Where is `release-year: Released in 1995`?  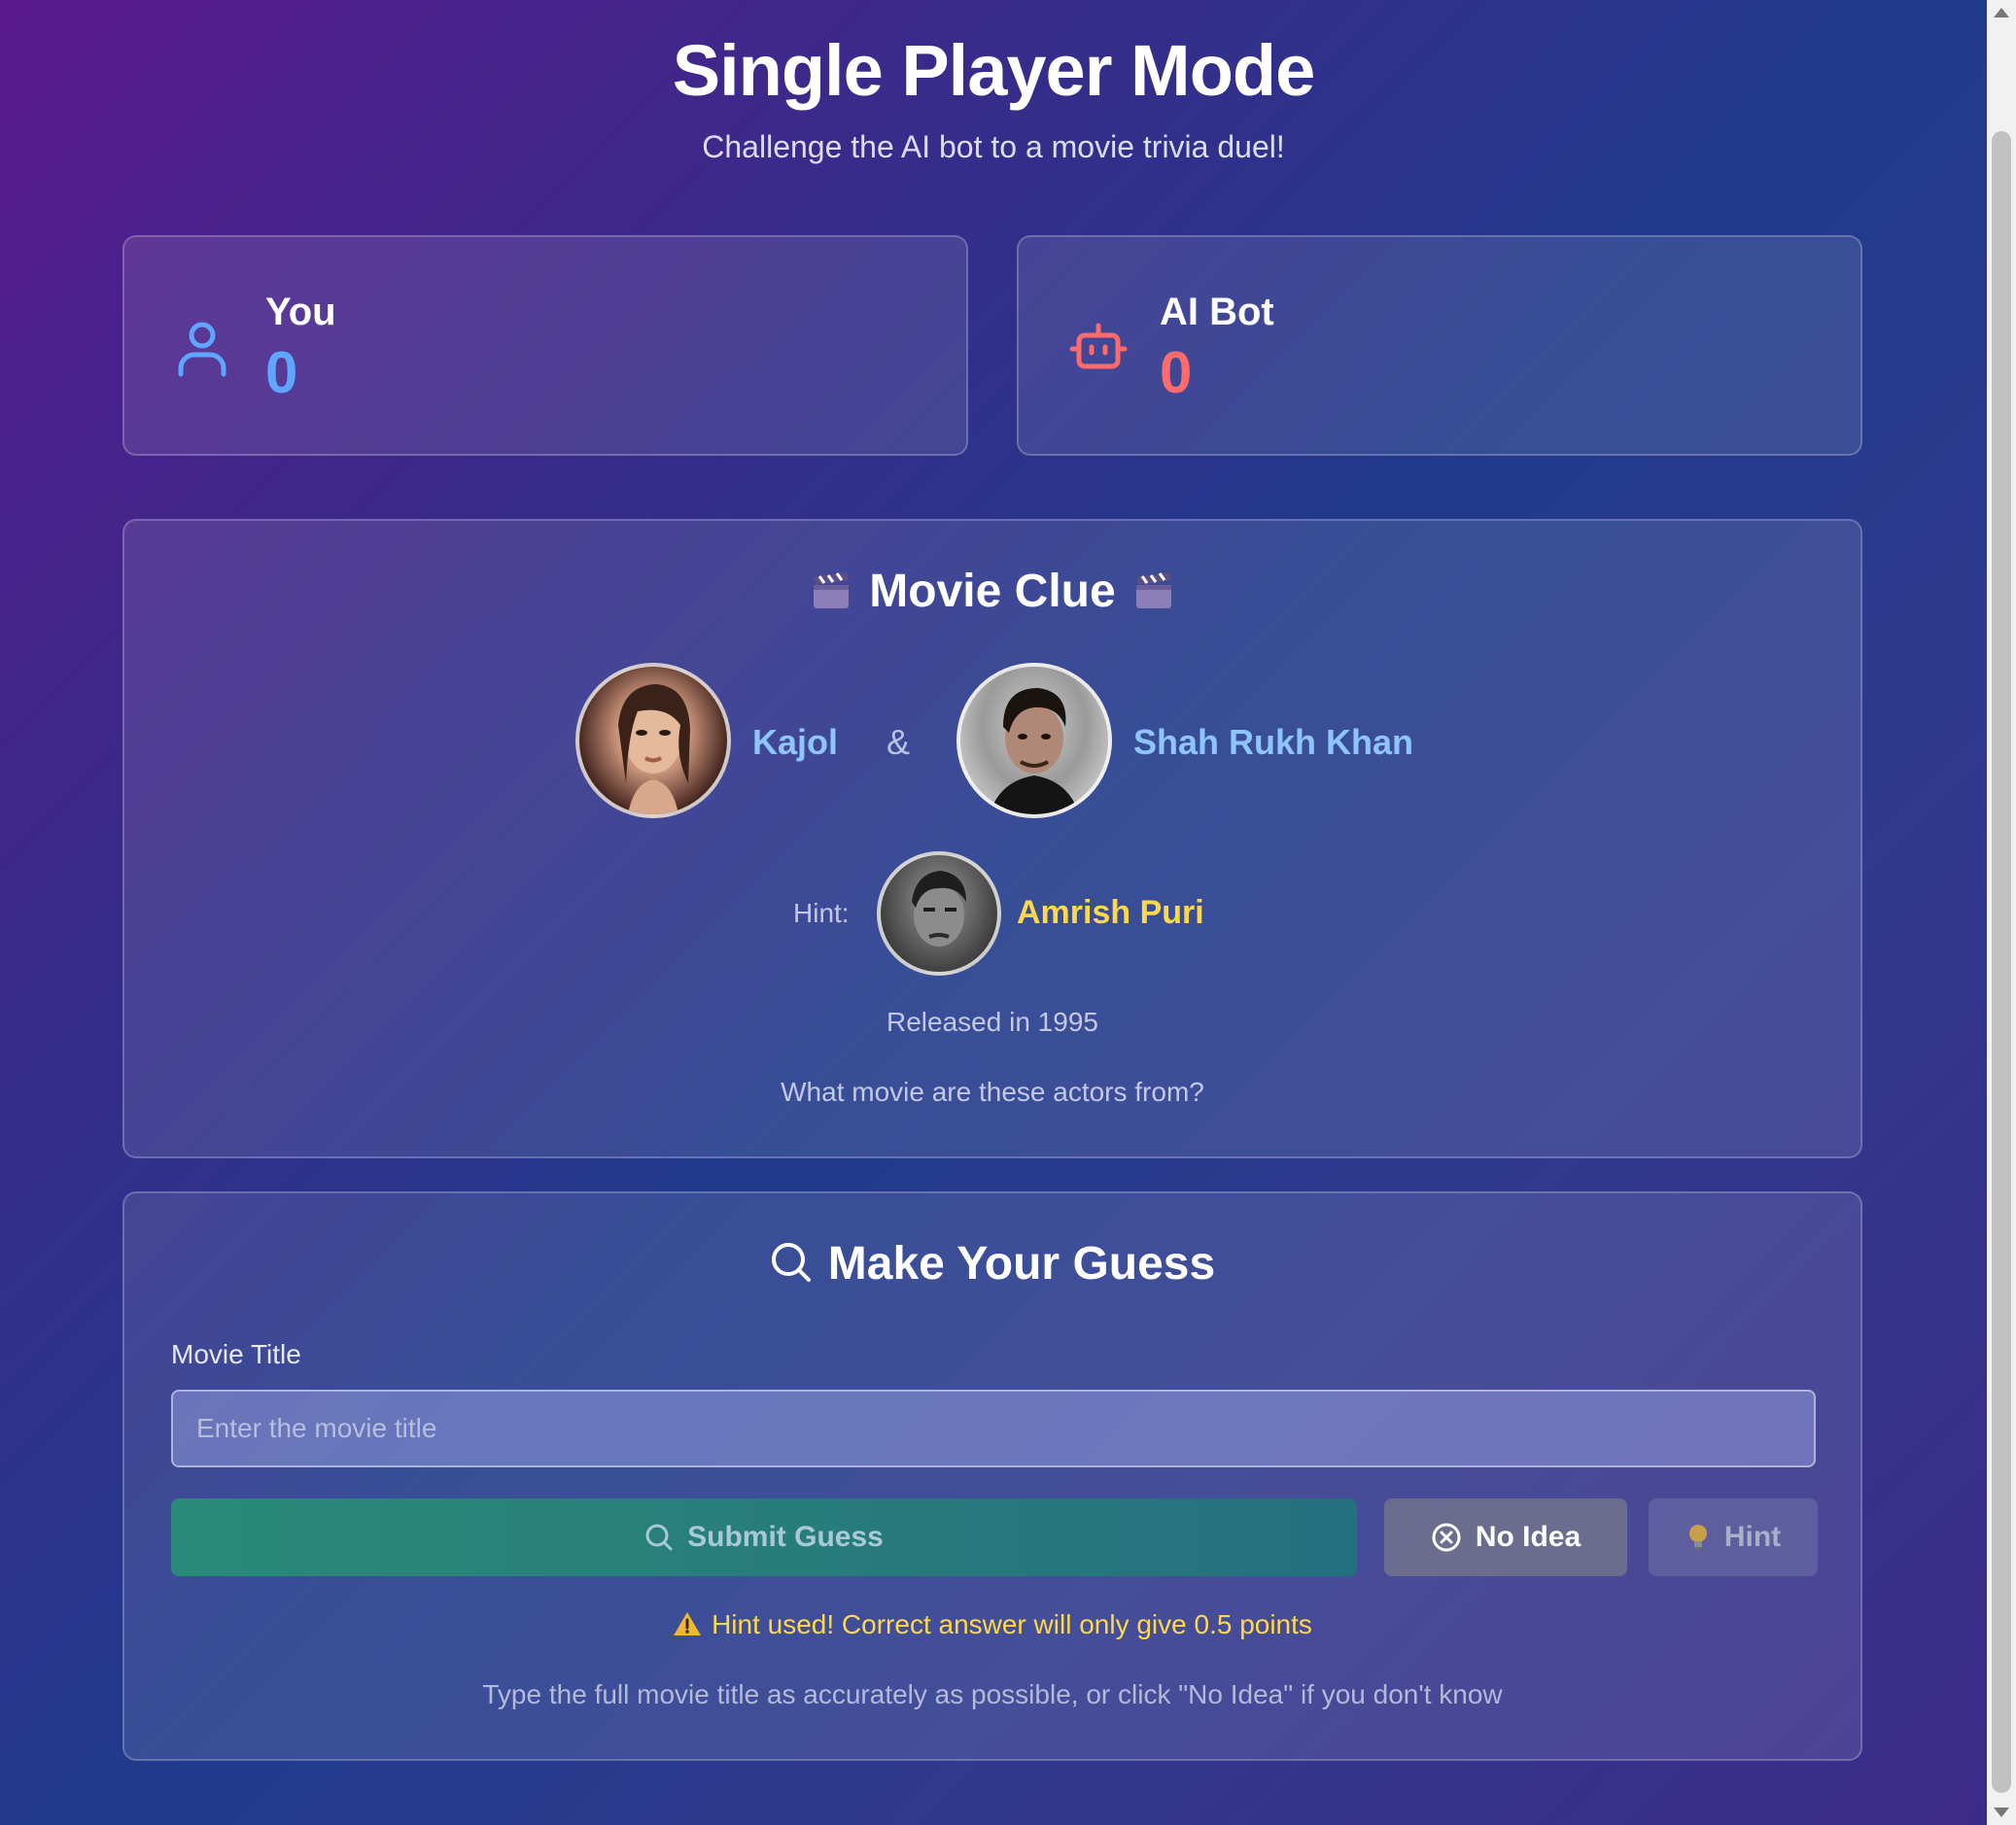 release-year: Released in 1995 is located at coordinates (992, 1022).